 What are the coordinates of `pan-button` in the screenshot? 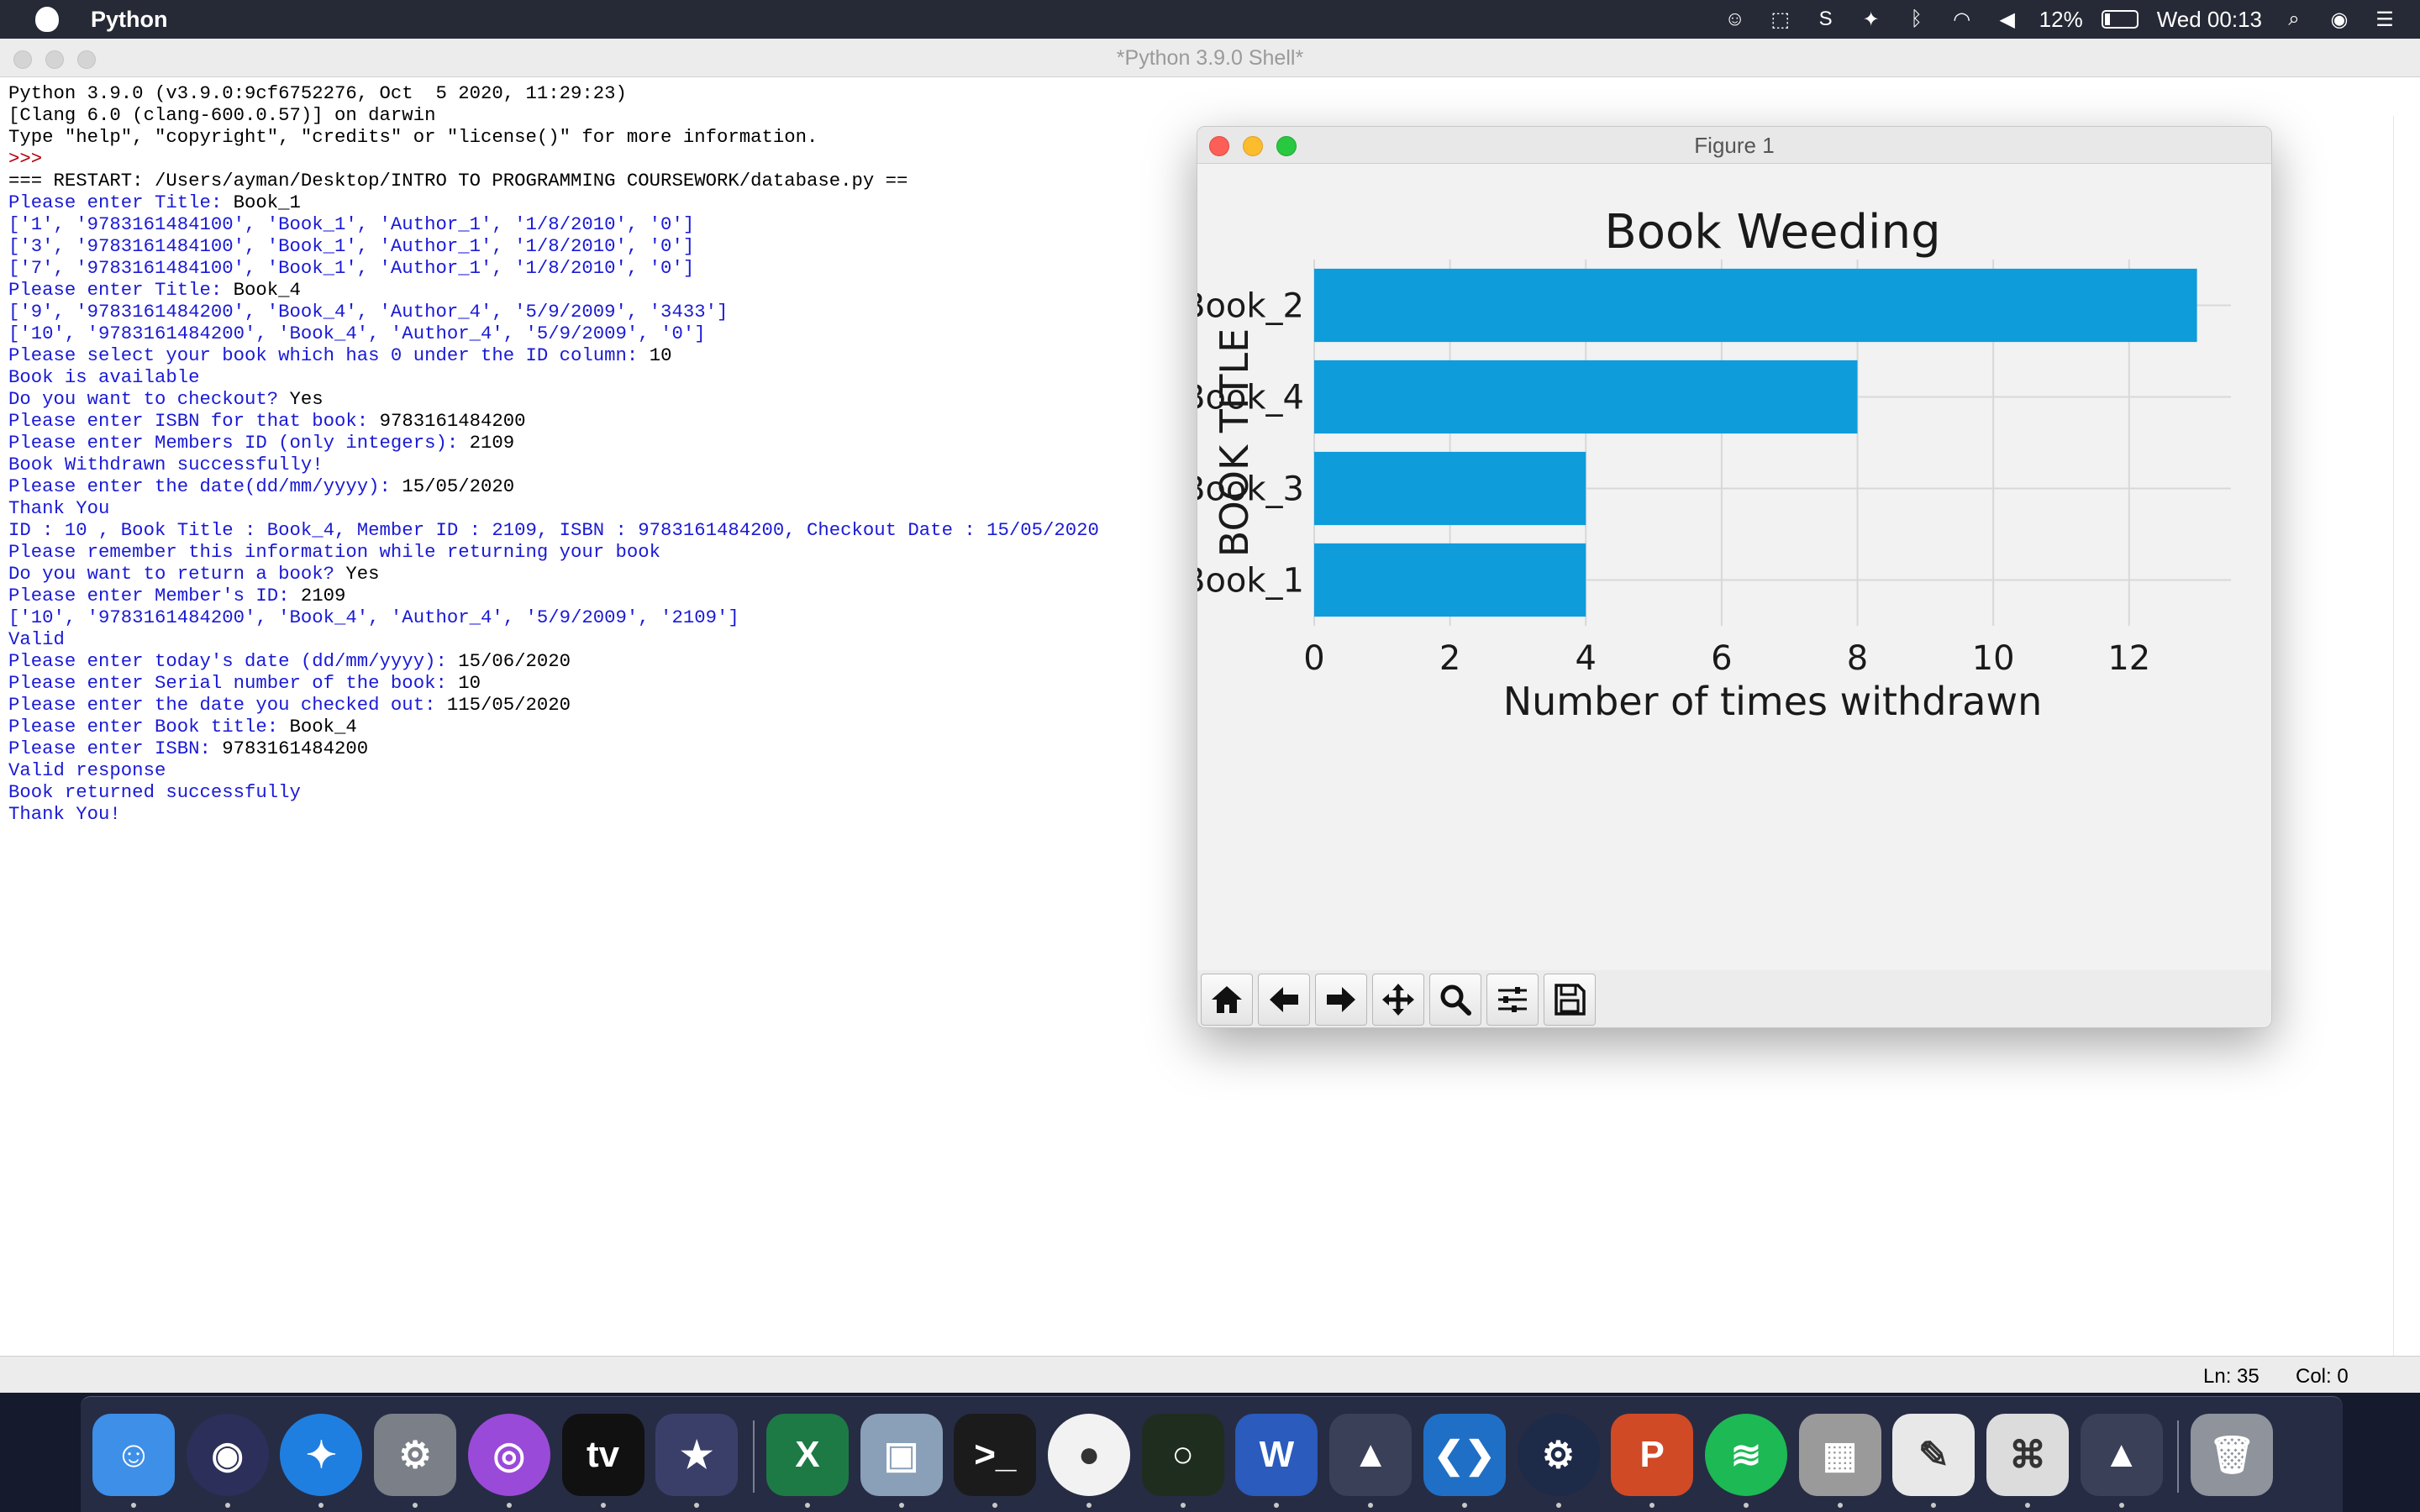 It's located at (1398, 1000).